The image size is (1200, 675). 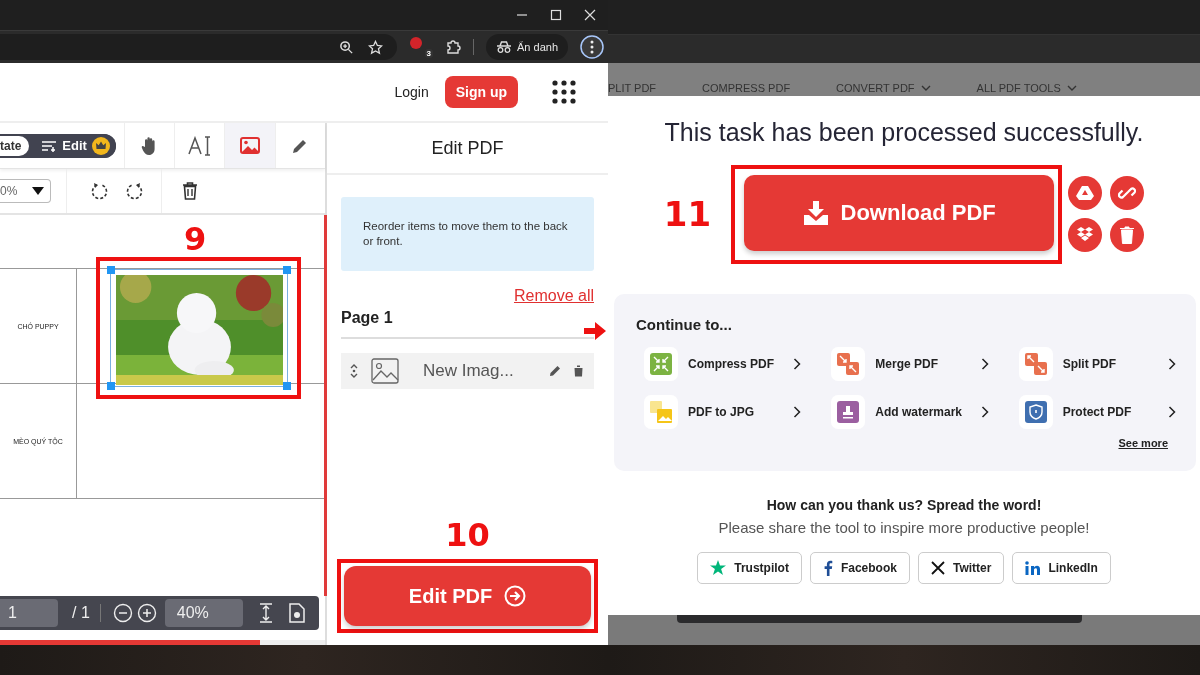 I want to click on signup-button: Sign up, so click(x=481, y=92).